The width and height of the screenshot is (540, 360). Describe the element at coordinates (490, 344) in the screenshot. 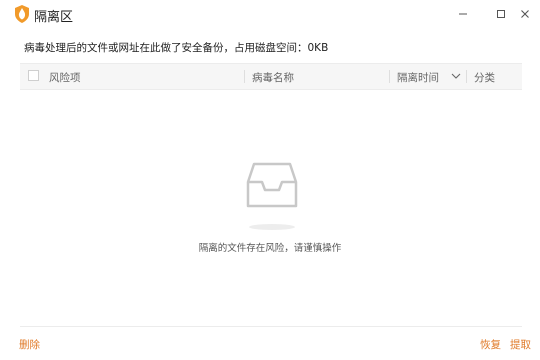

I see `restore-button: 恢复` at that location.